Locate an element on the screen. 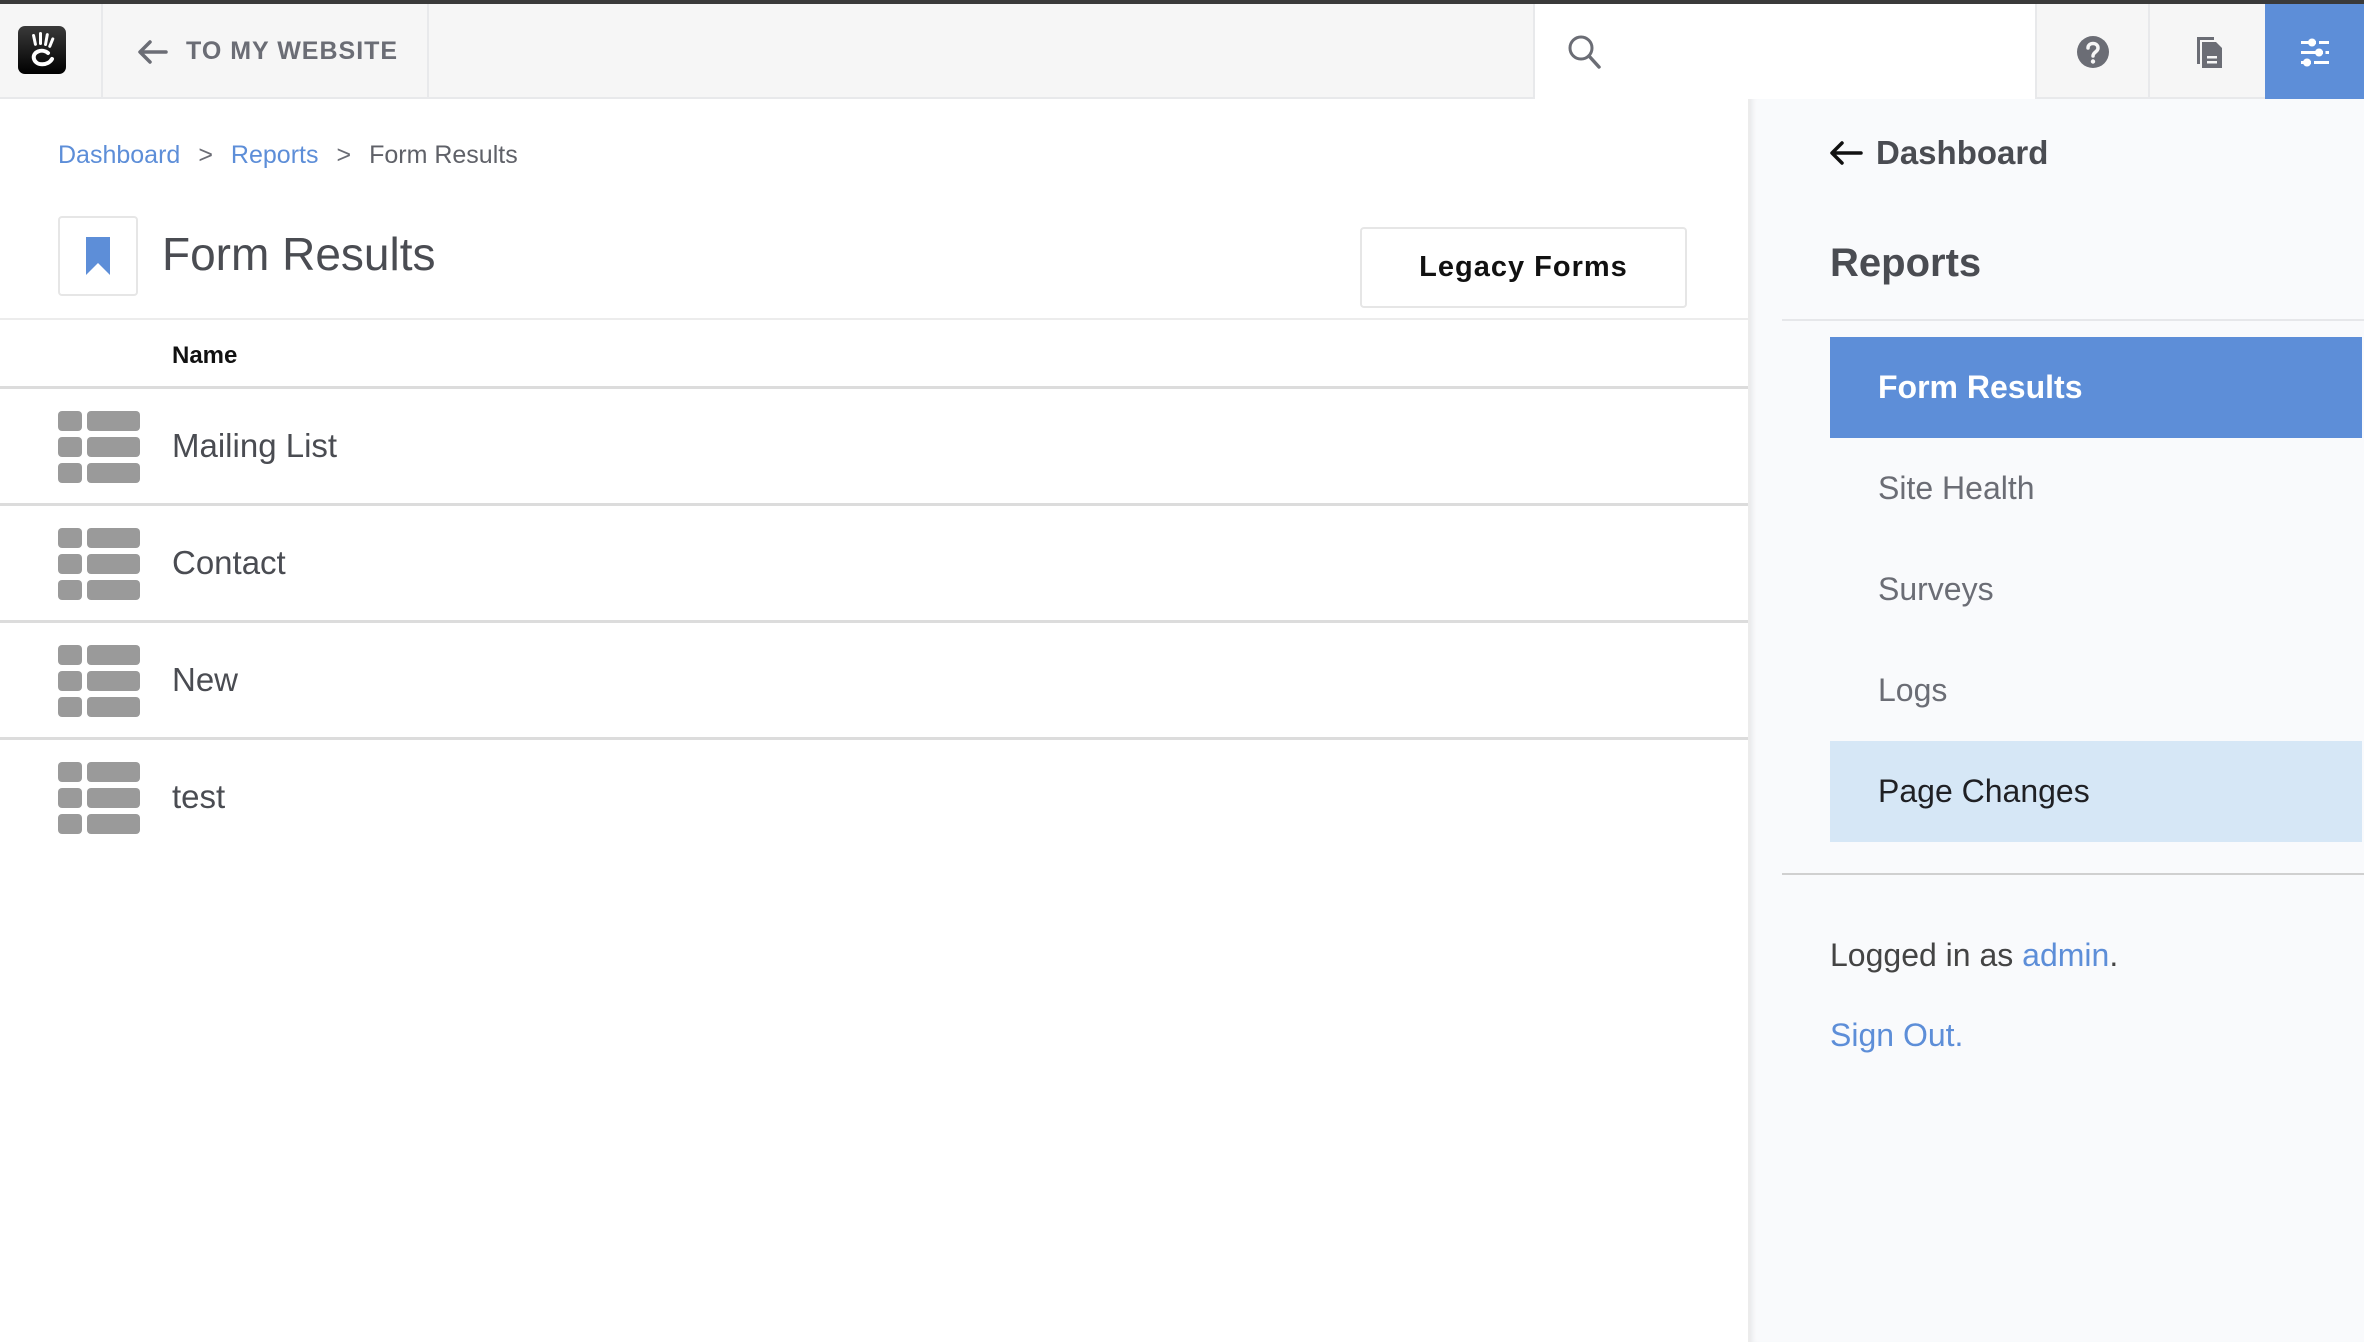 The image size is (2364, 1342). nav-item-logs: Logs is located at coordinates (2096, 690).